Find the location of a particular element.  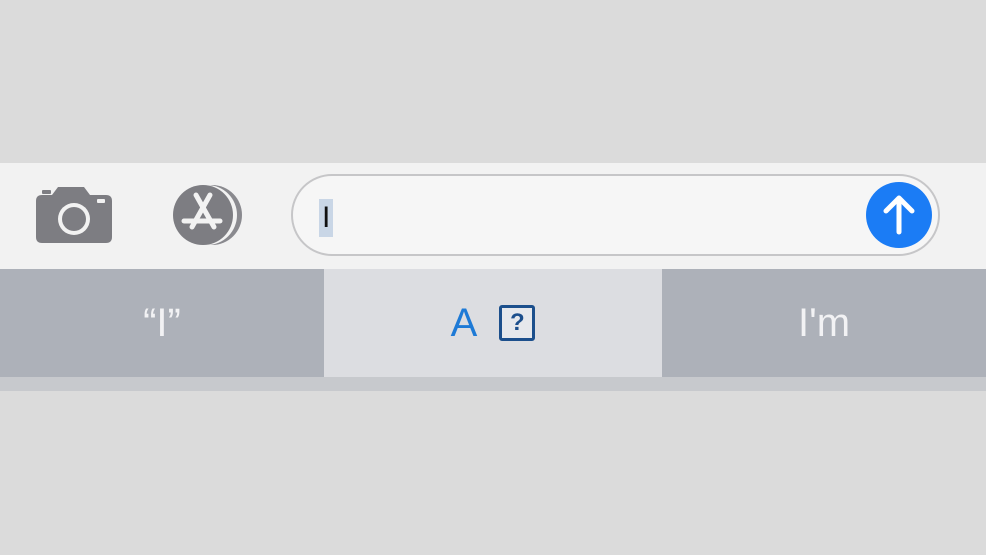

suggestion-emoji-text: A is located at coordinates (464, 322).